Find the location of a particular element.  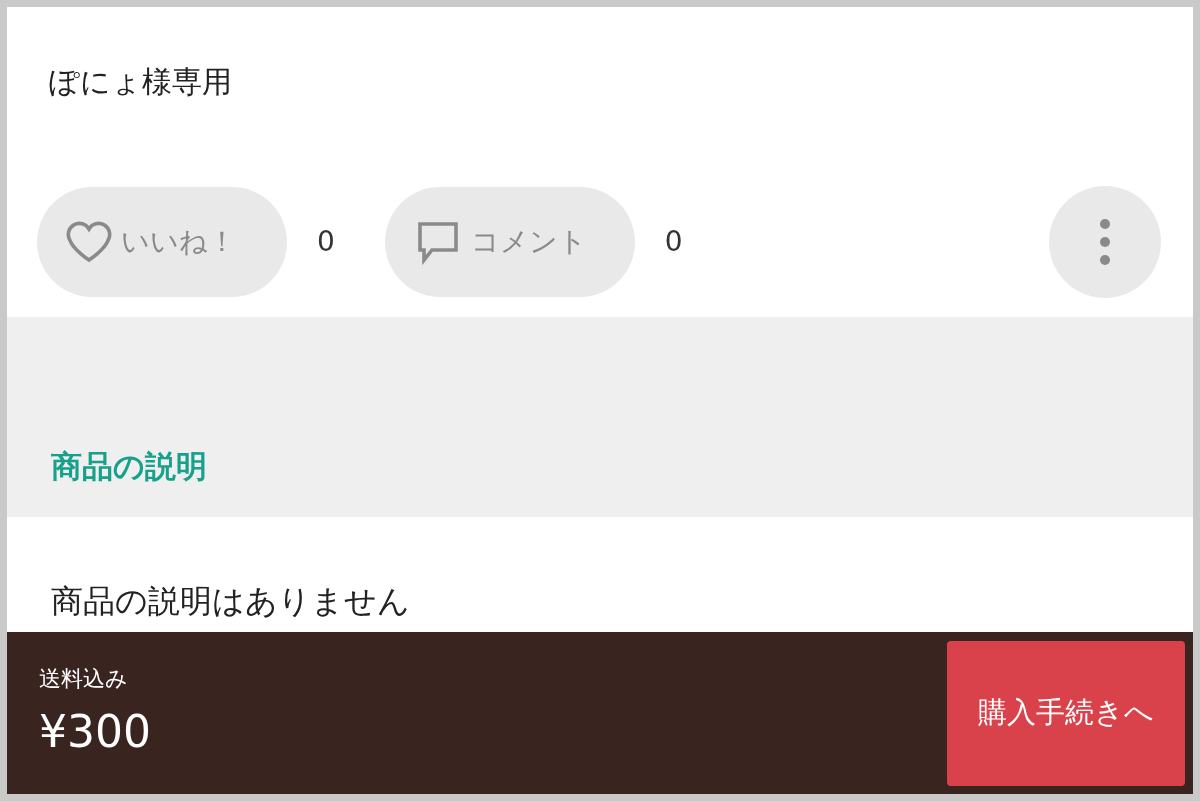

vertical-dots-icon is located at coordinates (1105, 242).